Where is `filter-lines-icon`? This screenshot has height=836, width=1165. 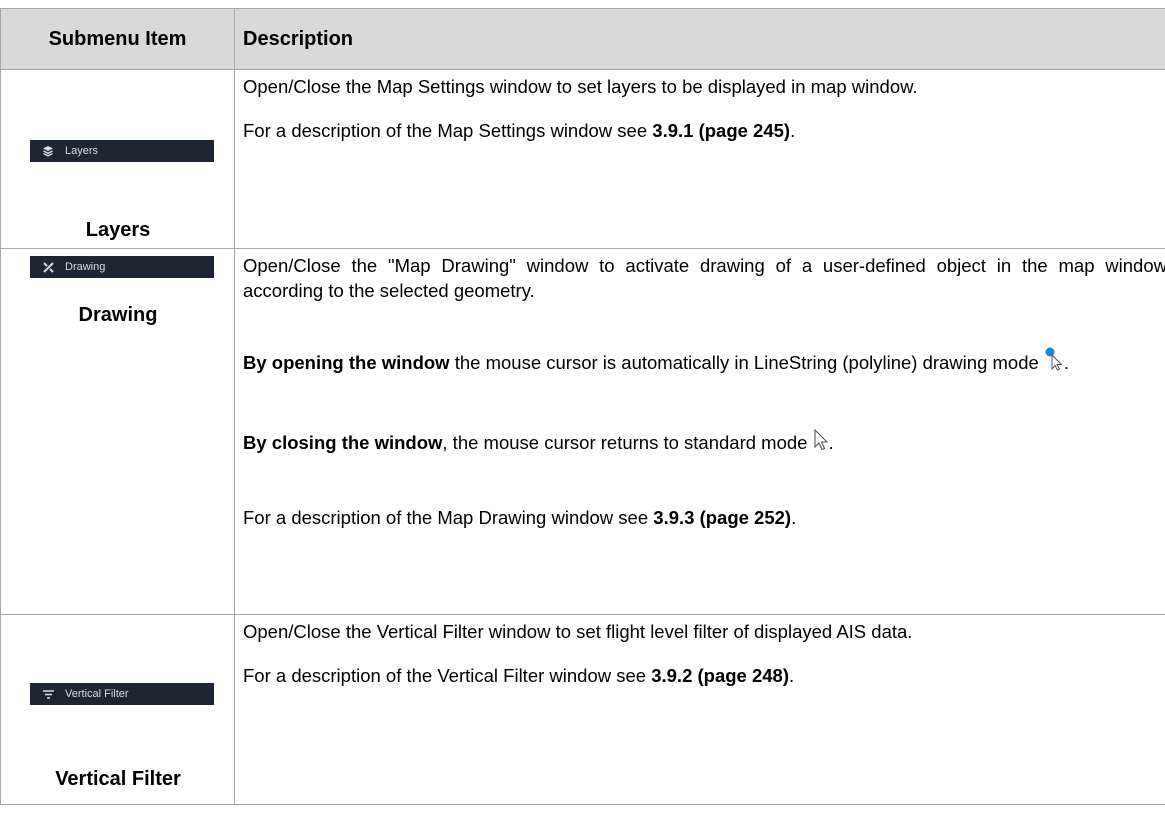 filter-lines-icon is located at coordinates (48, 694).